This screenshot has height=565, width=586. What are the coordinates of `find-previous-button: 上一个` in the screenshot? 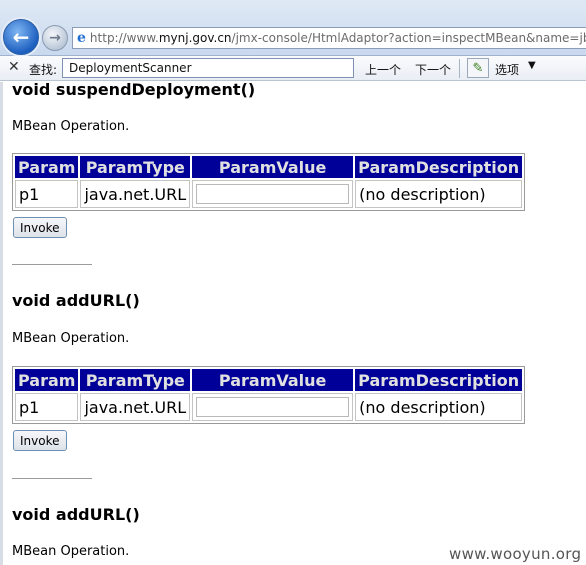 It's located at (383, 69).